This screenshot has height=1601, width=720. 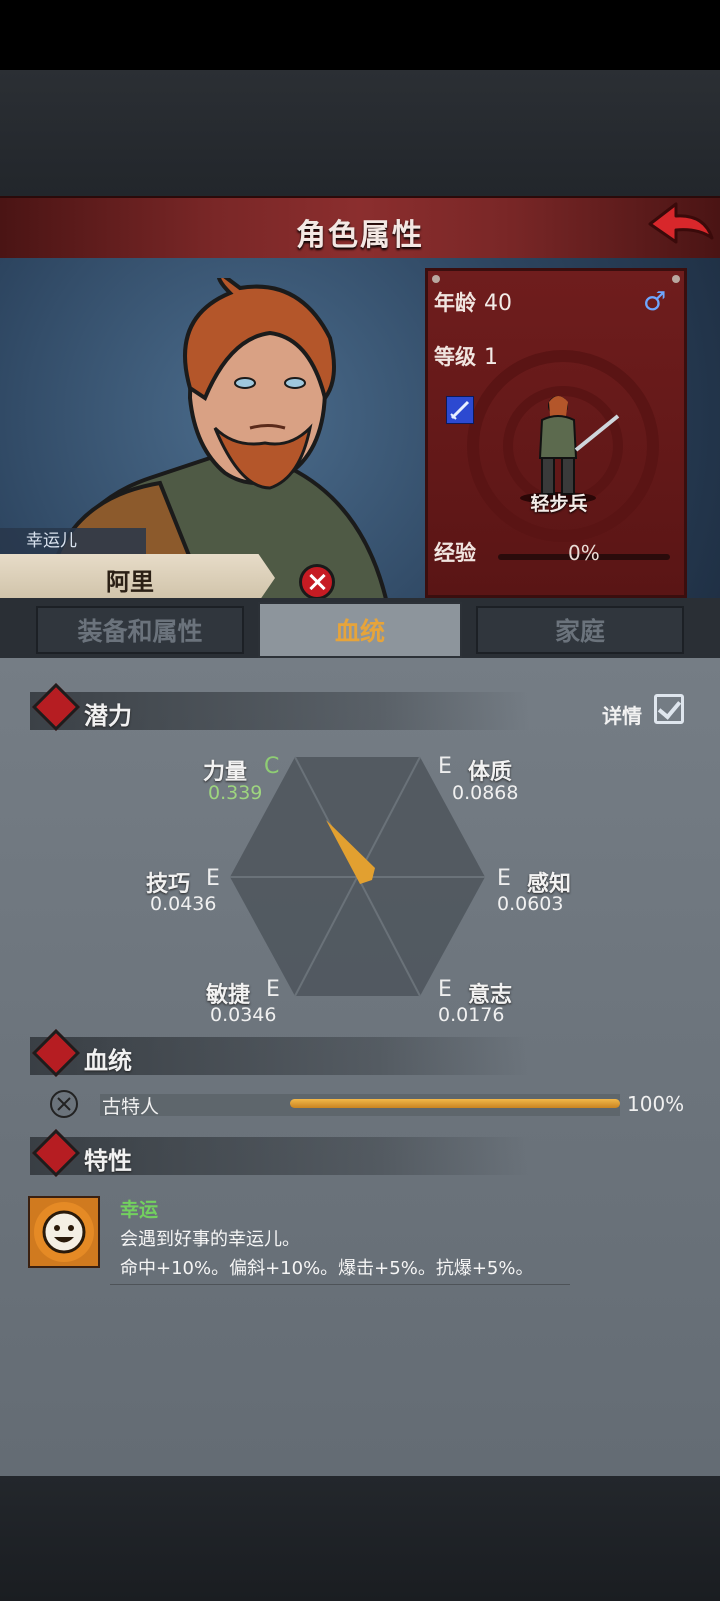 I want to click on trait-description: 会遇到好事的幸运儿。, so click(x=210, y=1239).